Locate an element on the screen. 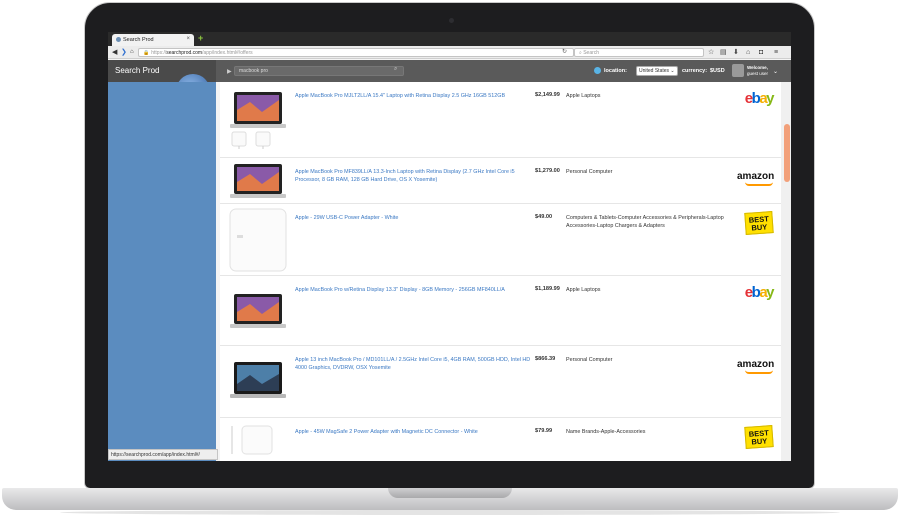 This screenshot has height=517, width=900. location-select: United States ⌄ is located at coordinates (657, 71).